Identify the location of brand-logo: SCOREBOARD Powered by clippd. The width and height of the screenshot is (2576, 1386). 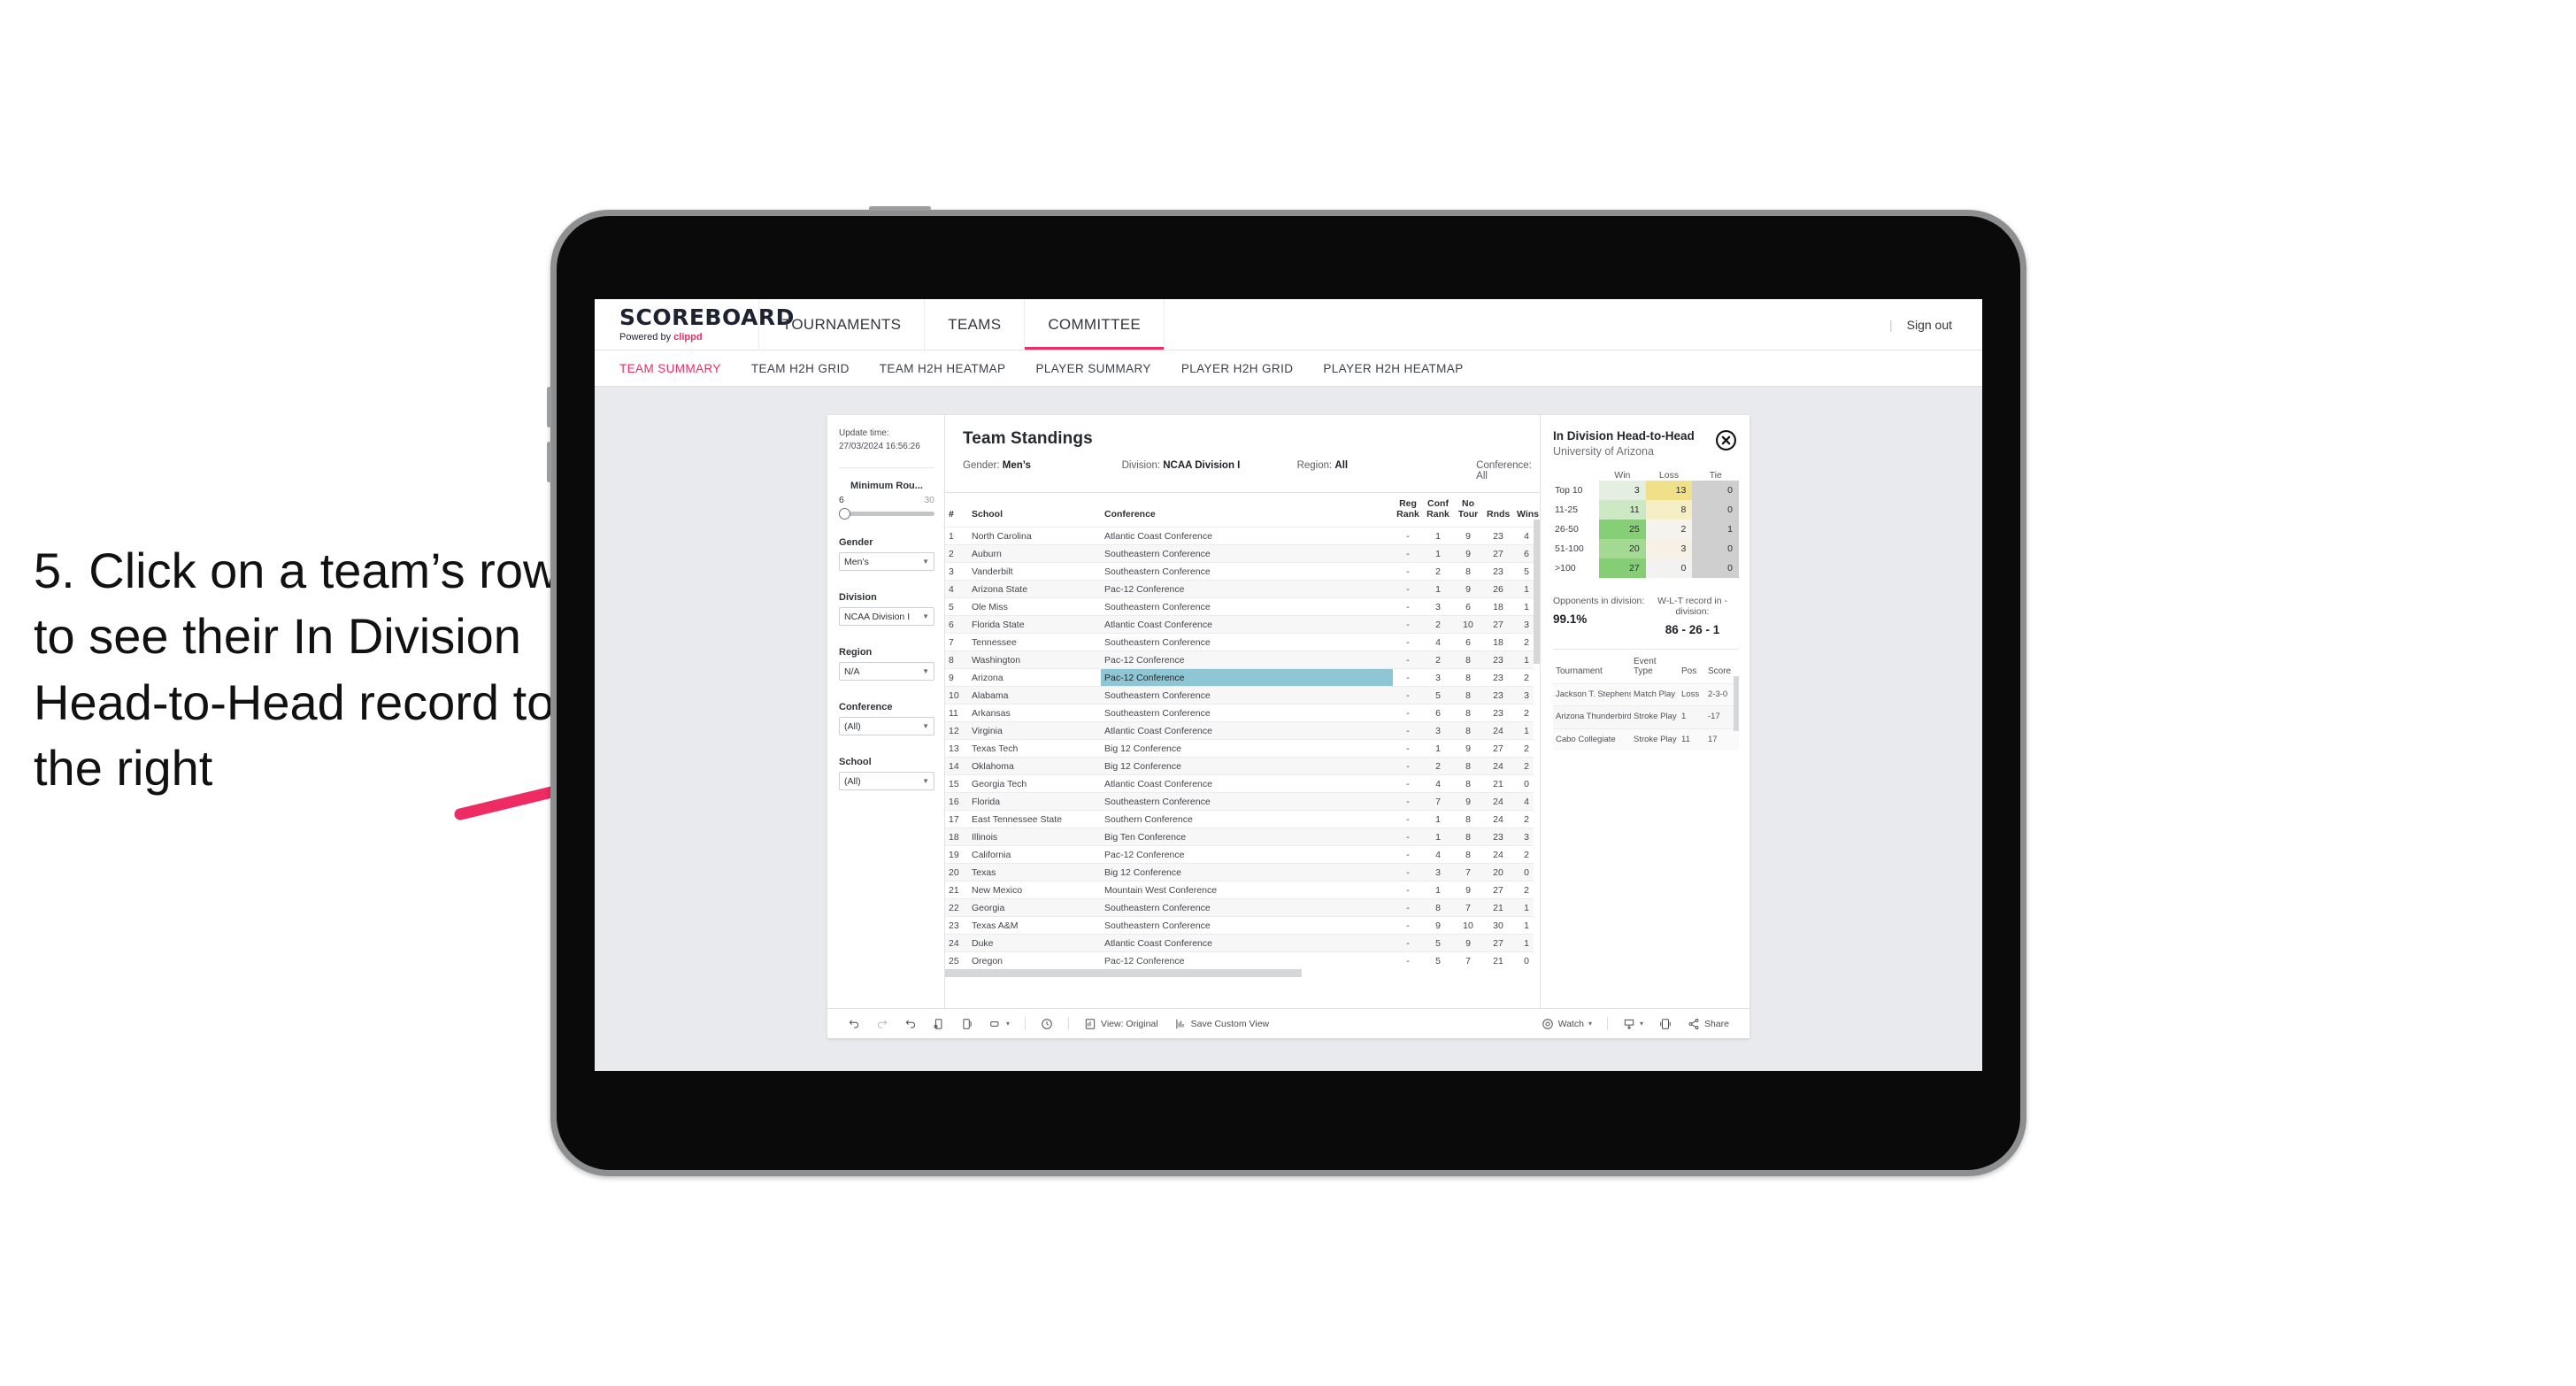
(694, 325).